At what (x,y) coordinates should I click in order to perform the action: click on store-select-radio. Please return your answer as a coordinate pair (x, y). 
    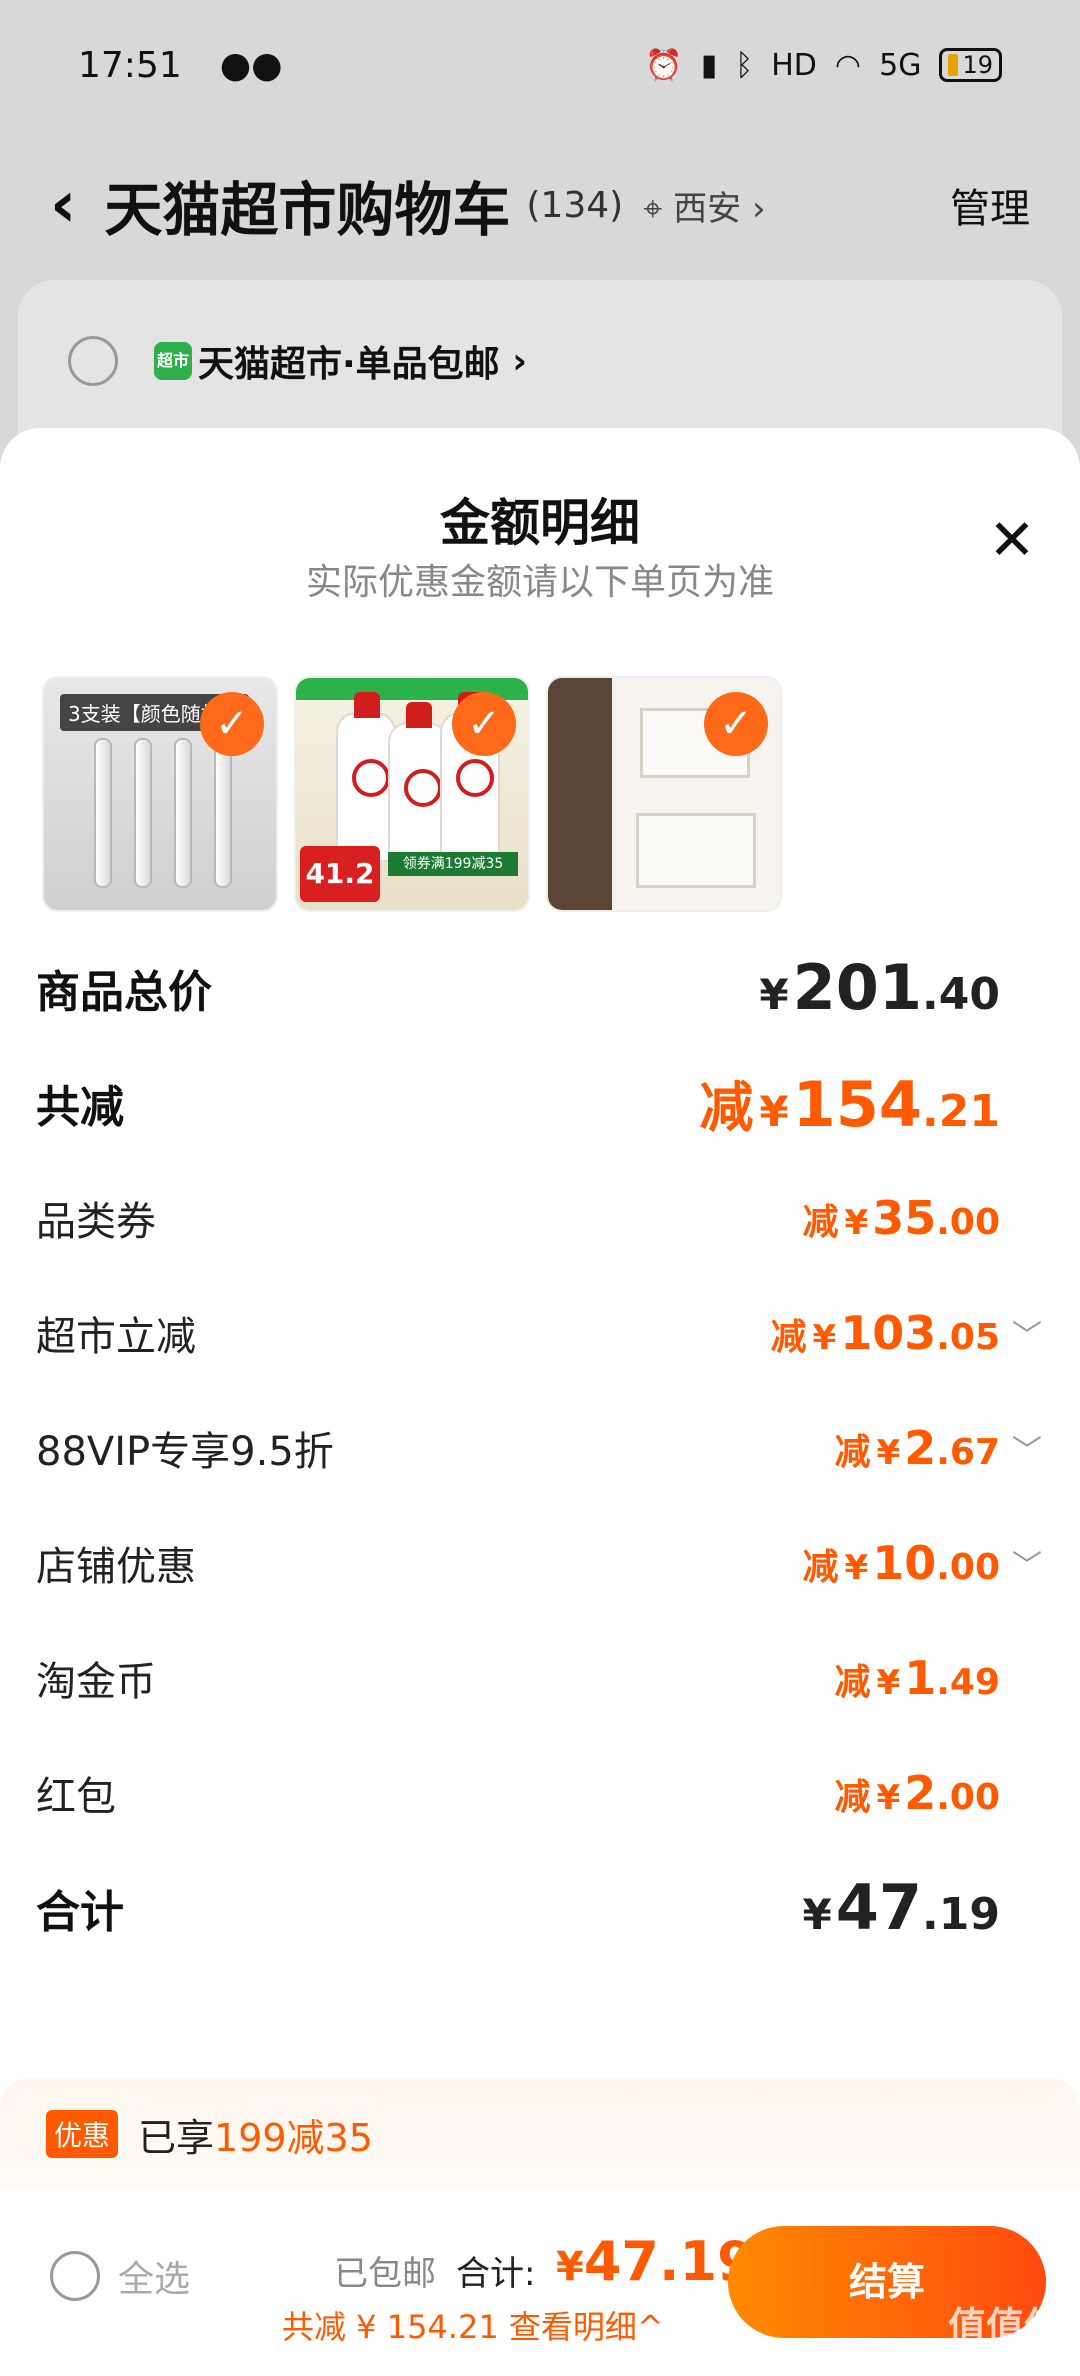
    Looking at the image, I should click on (93, 361).